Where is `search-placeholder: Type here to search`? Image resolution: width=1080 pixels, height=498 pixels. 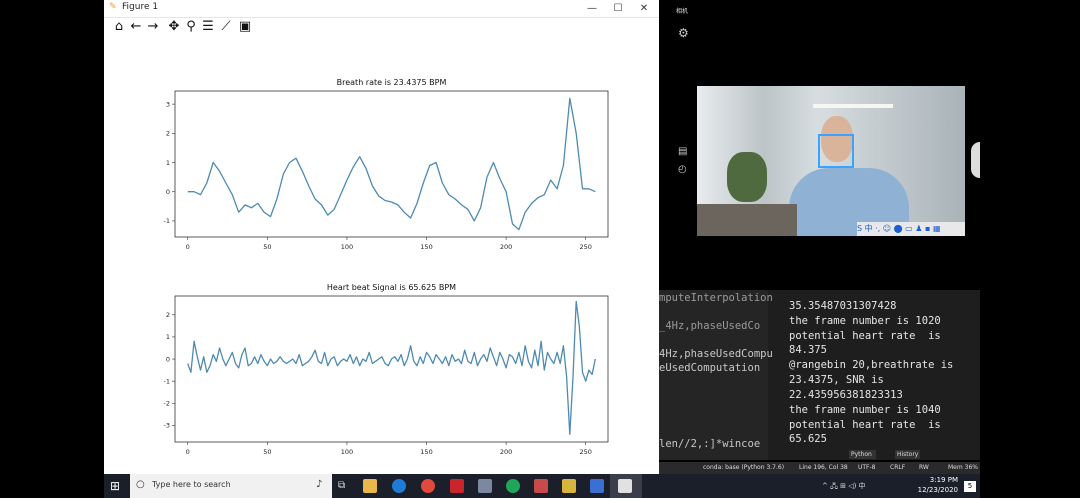 search-placeholder: Type here to search is located at coordinates (191, 484).